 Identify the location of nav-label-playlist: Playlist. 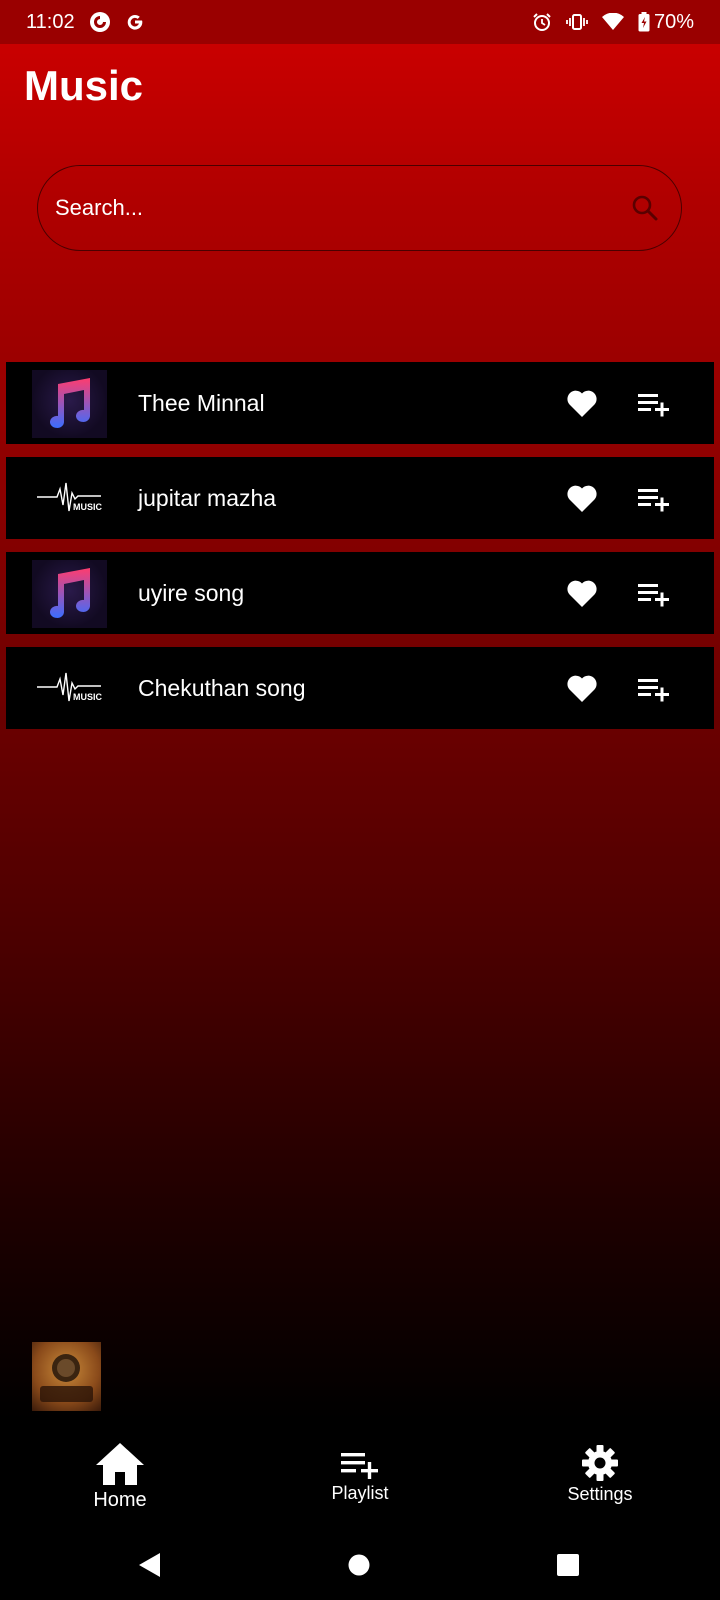
(360, 1493).